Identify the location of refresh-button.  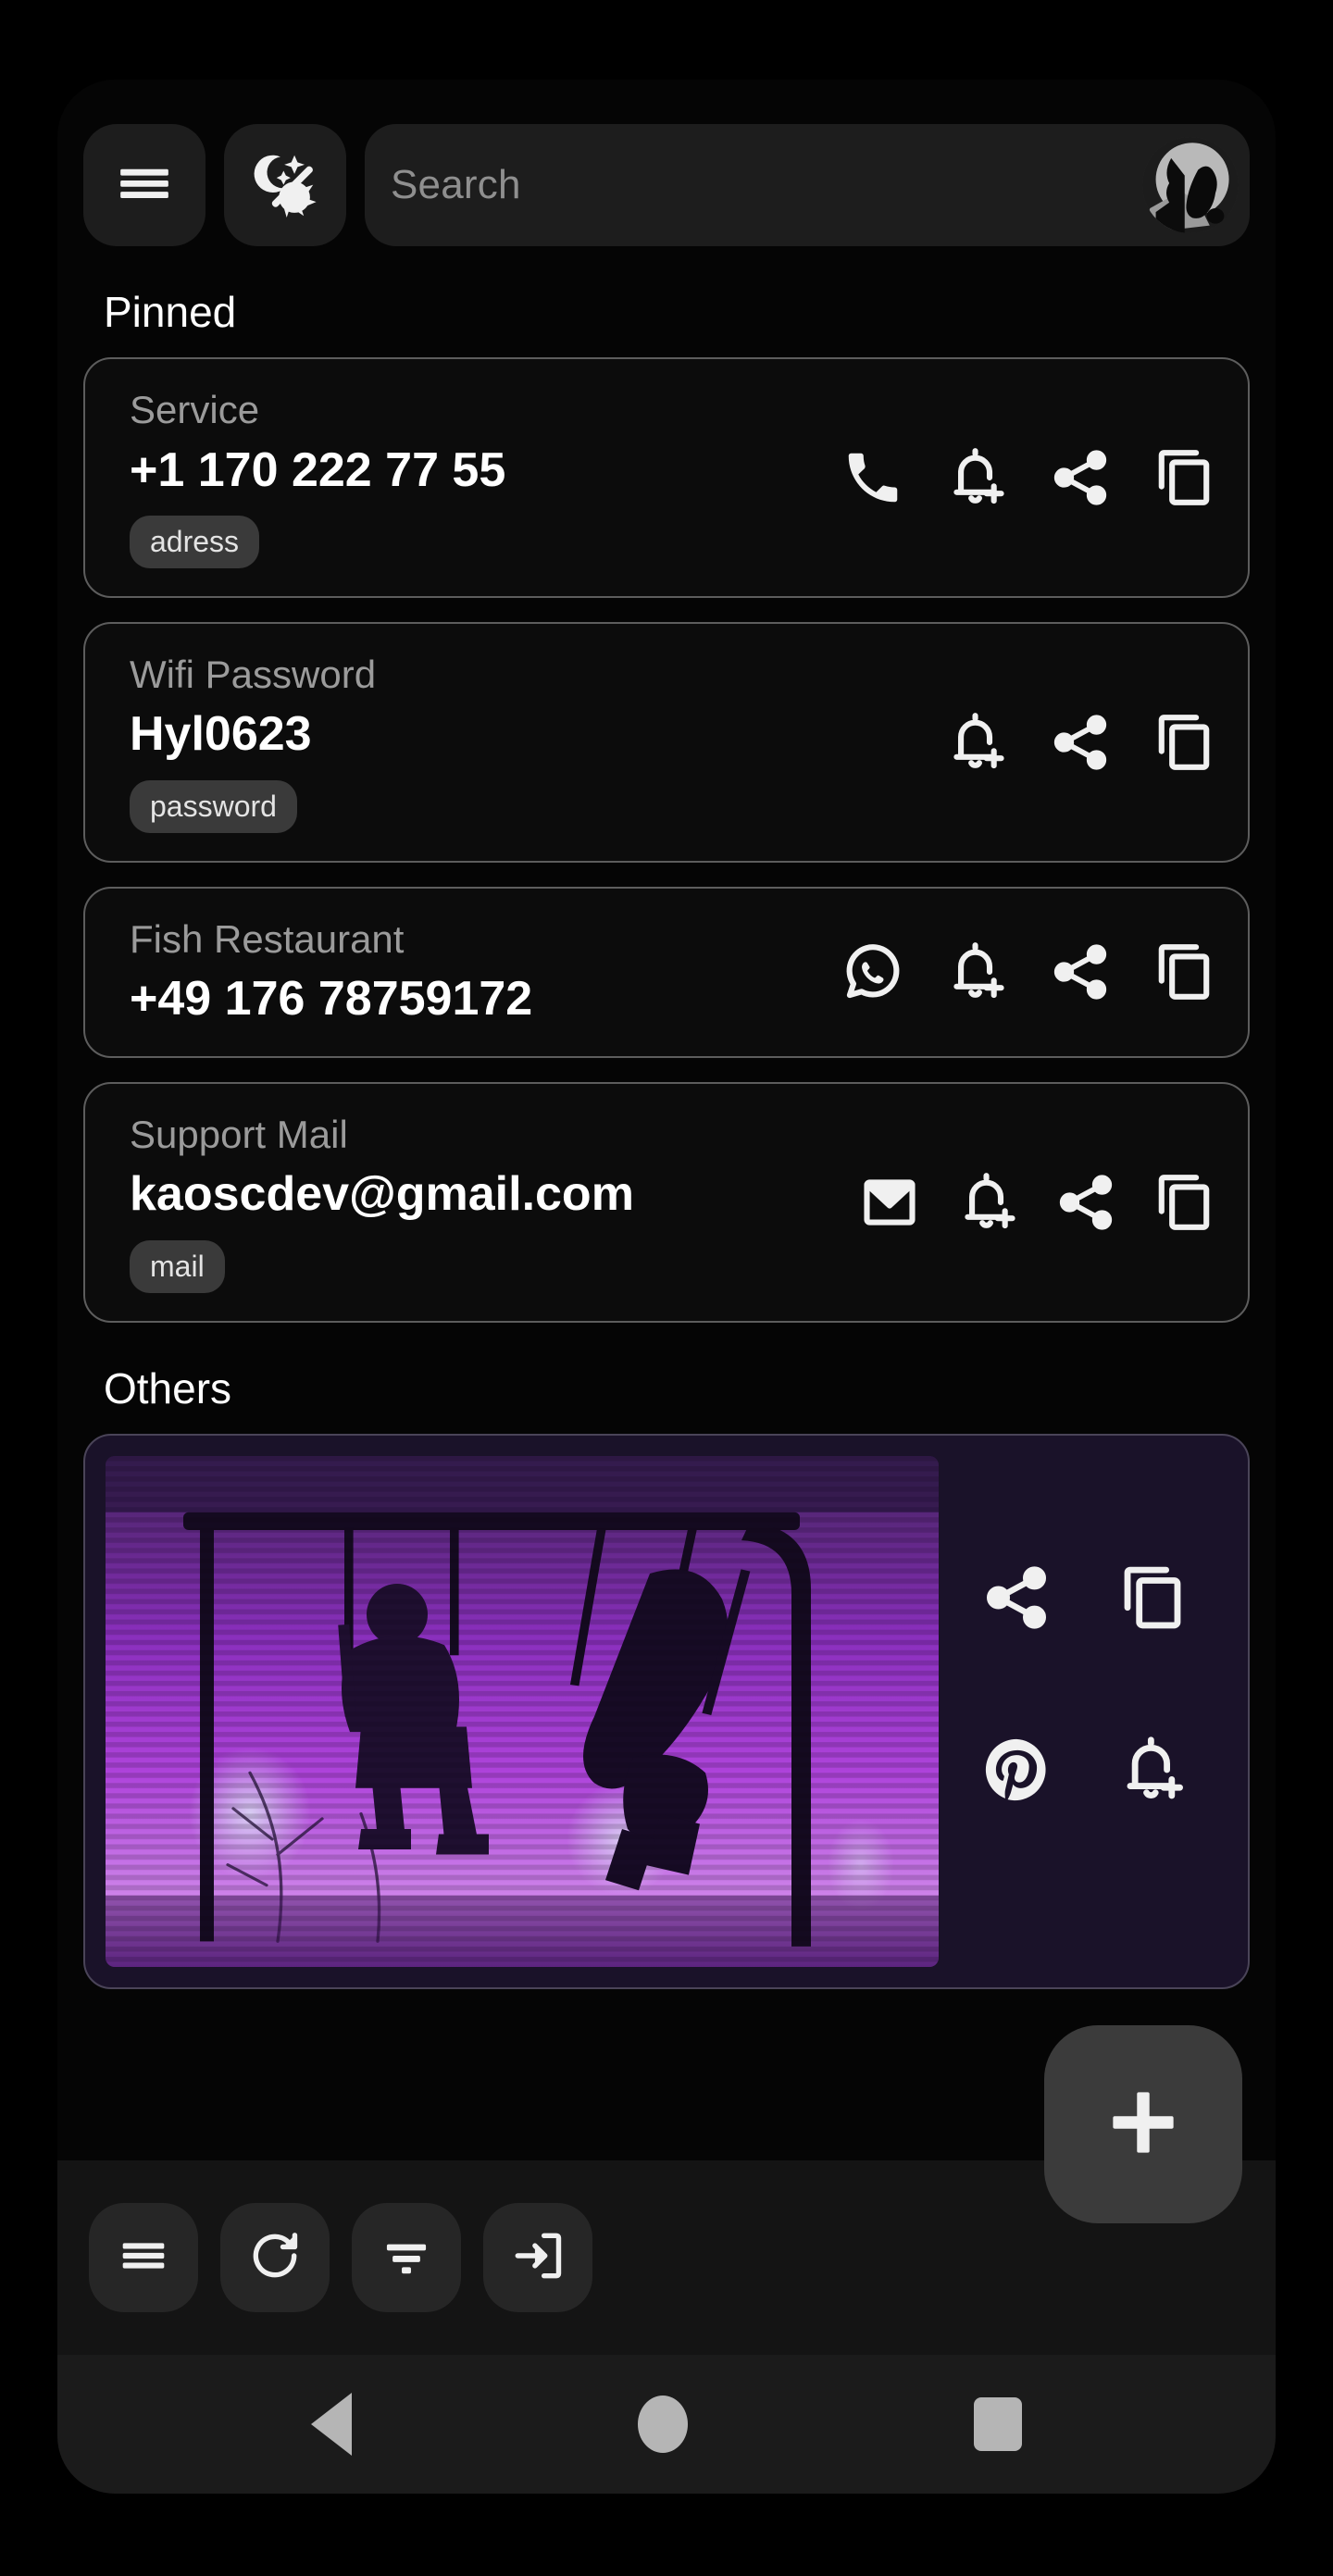
(275, 2257).